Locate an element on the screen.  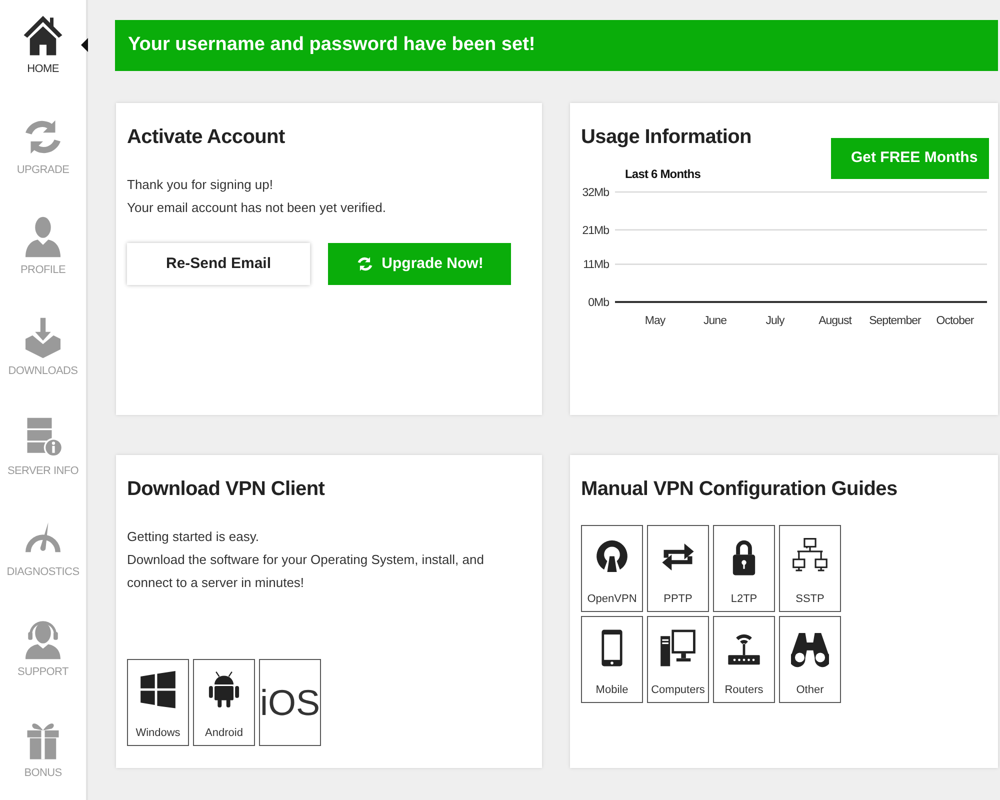
sidebar-item: HOME is located at coordinates (43, 50).